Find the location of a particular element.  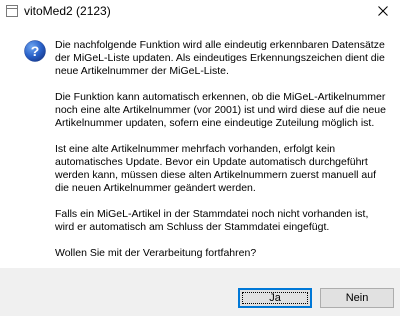

close-icon is located at coordinates (383, 11).